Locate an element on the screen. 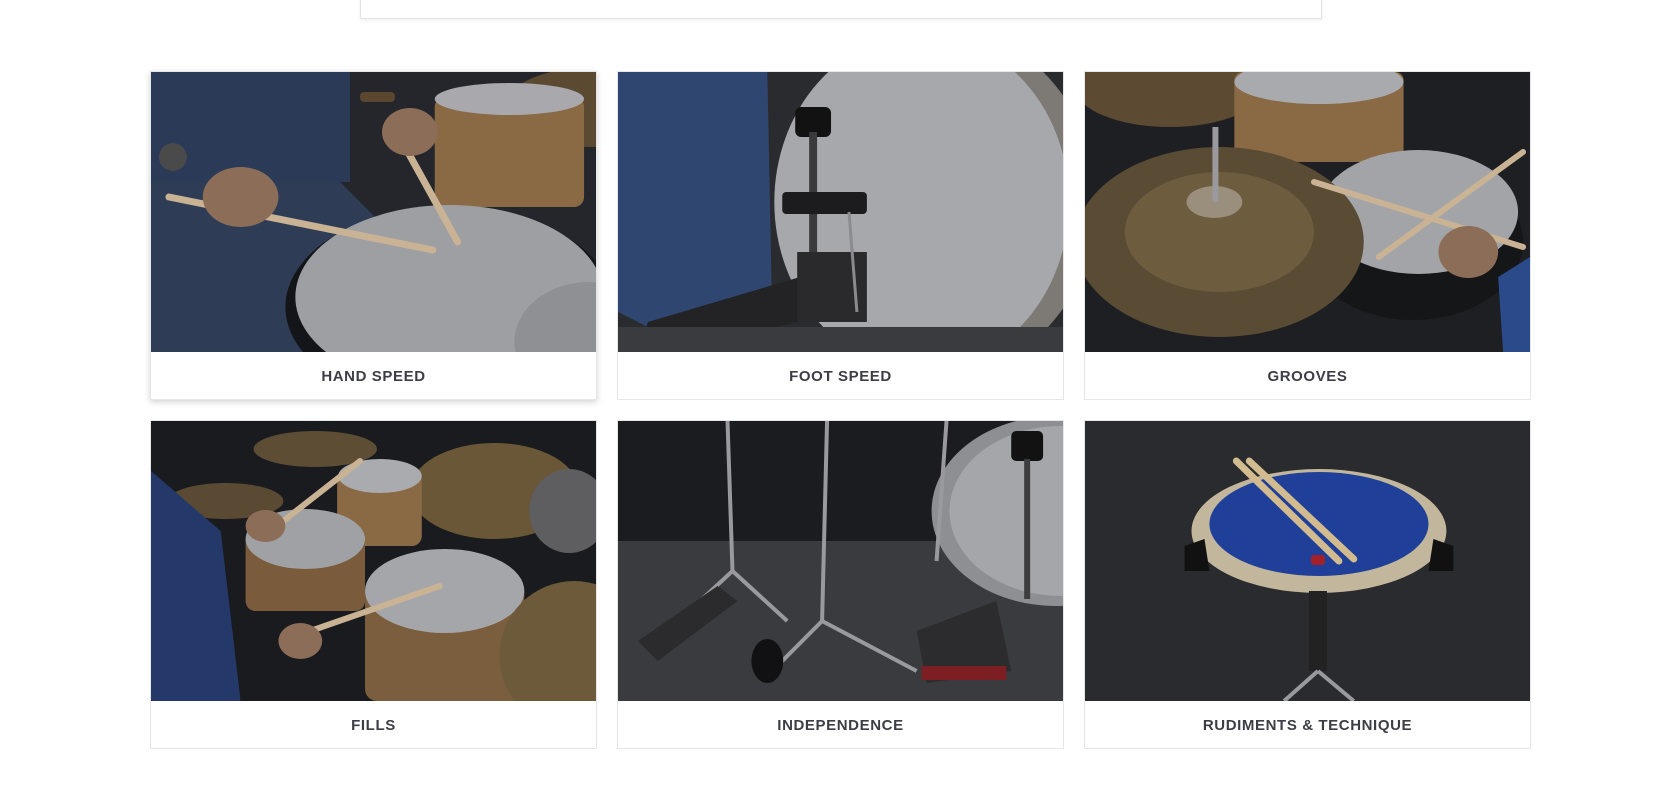  category-label: RUDIMENTS & TECHNIQUE is located at coordinates (1307, 725).